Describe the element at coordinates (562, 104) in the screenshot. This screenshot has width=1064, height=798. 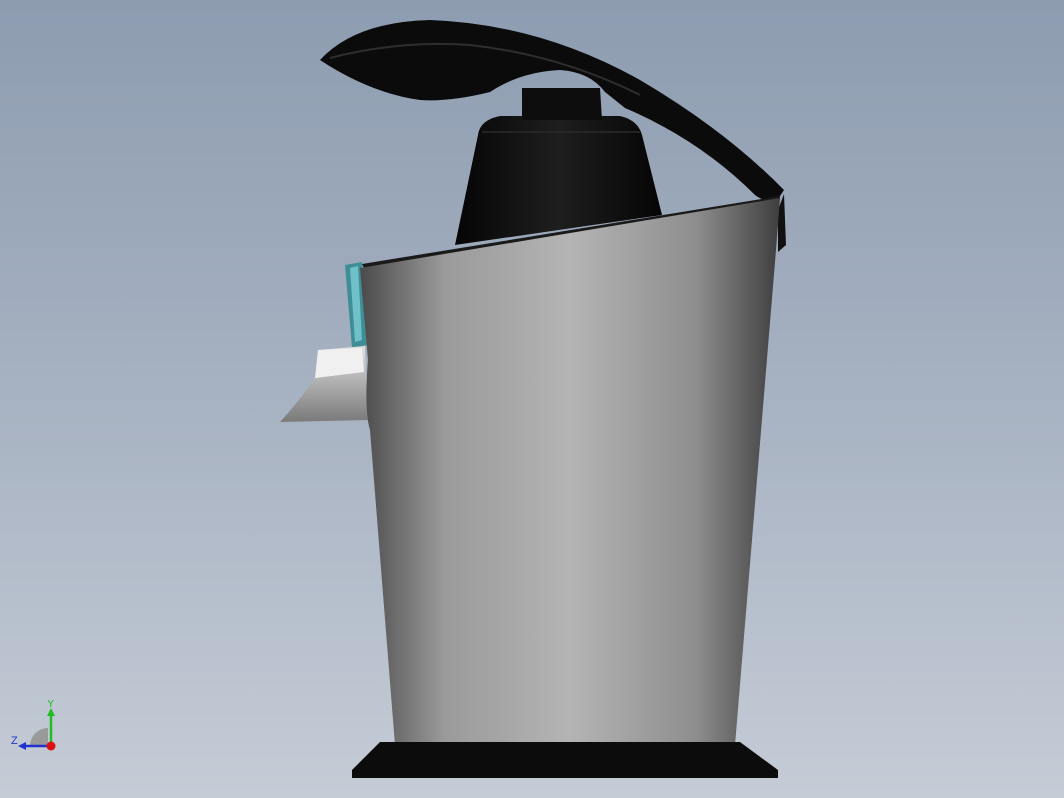
I see `handle-stem` at that location.